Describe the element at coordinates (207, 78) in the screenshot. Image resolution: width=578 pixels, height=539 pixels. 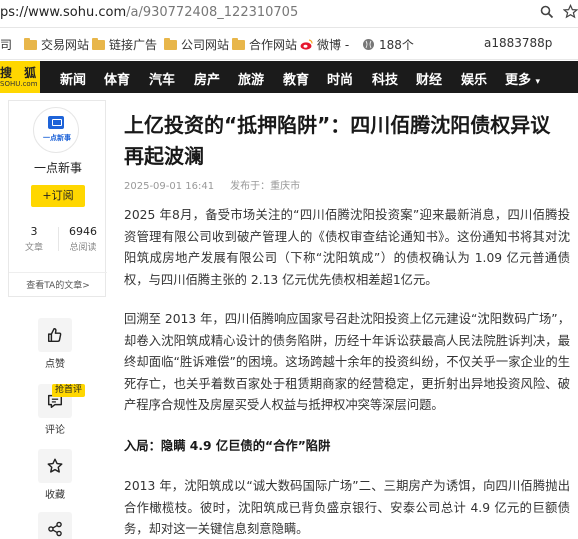
I see `nav-house: 房产` at that location.